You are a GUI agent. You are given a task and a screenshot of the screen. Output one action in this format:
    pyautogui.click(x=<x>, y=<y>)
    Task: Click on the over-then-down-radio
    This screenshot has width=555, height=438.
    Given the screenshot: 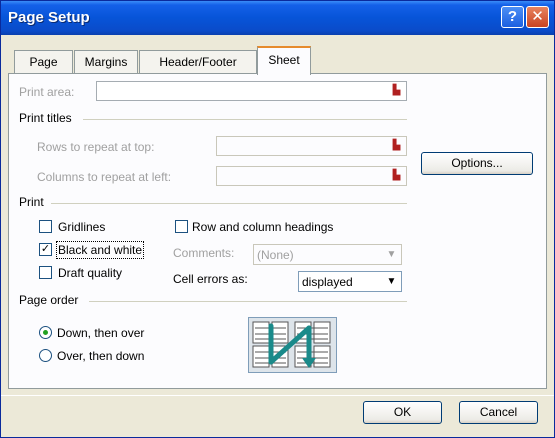 What is the action you would take?
    pyautogui.click(x=45, y=355)
    